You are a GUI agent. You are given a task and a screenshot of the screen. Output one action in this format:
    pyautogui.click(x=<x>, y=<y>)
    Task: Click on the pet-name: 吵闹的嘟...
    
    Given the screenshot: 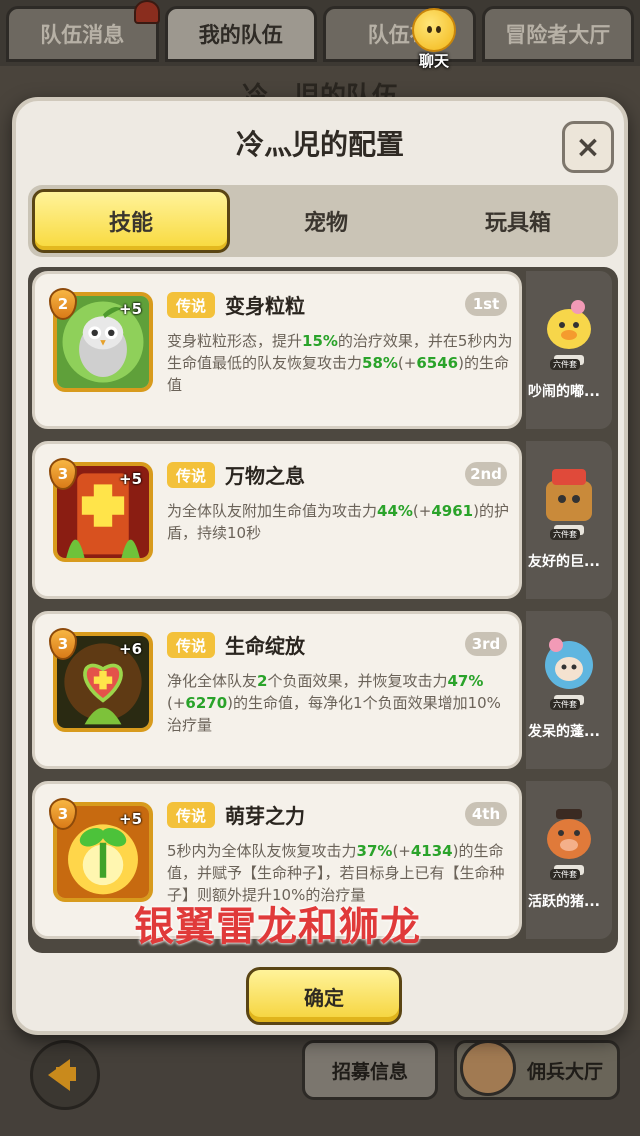 What is the action you would take?
    pyautogui.click(x=564, y=392)
    